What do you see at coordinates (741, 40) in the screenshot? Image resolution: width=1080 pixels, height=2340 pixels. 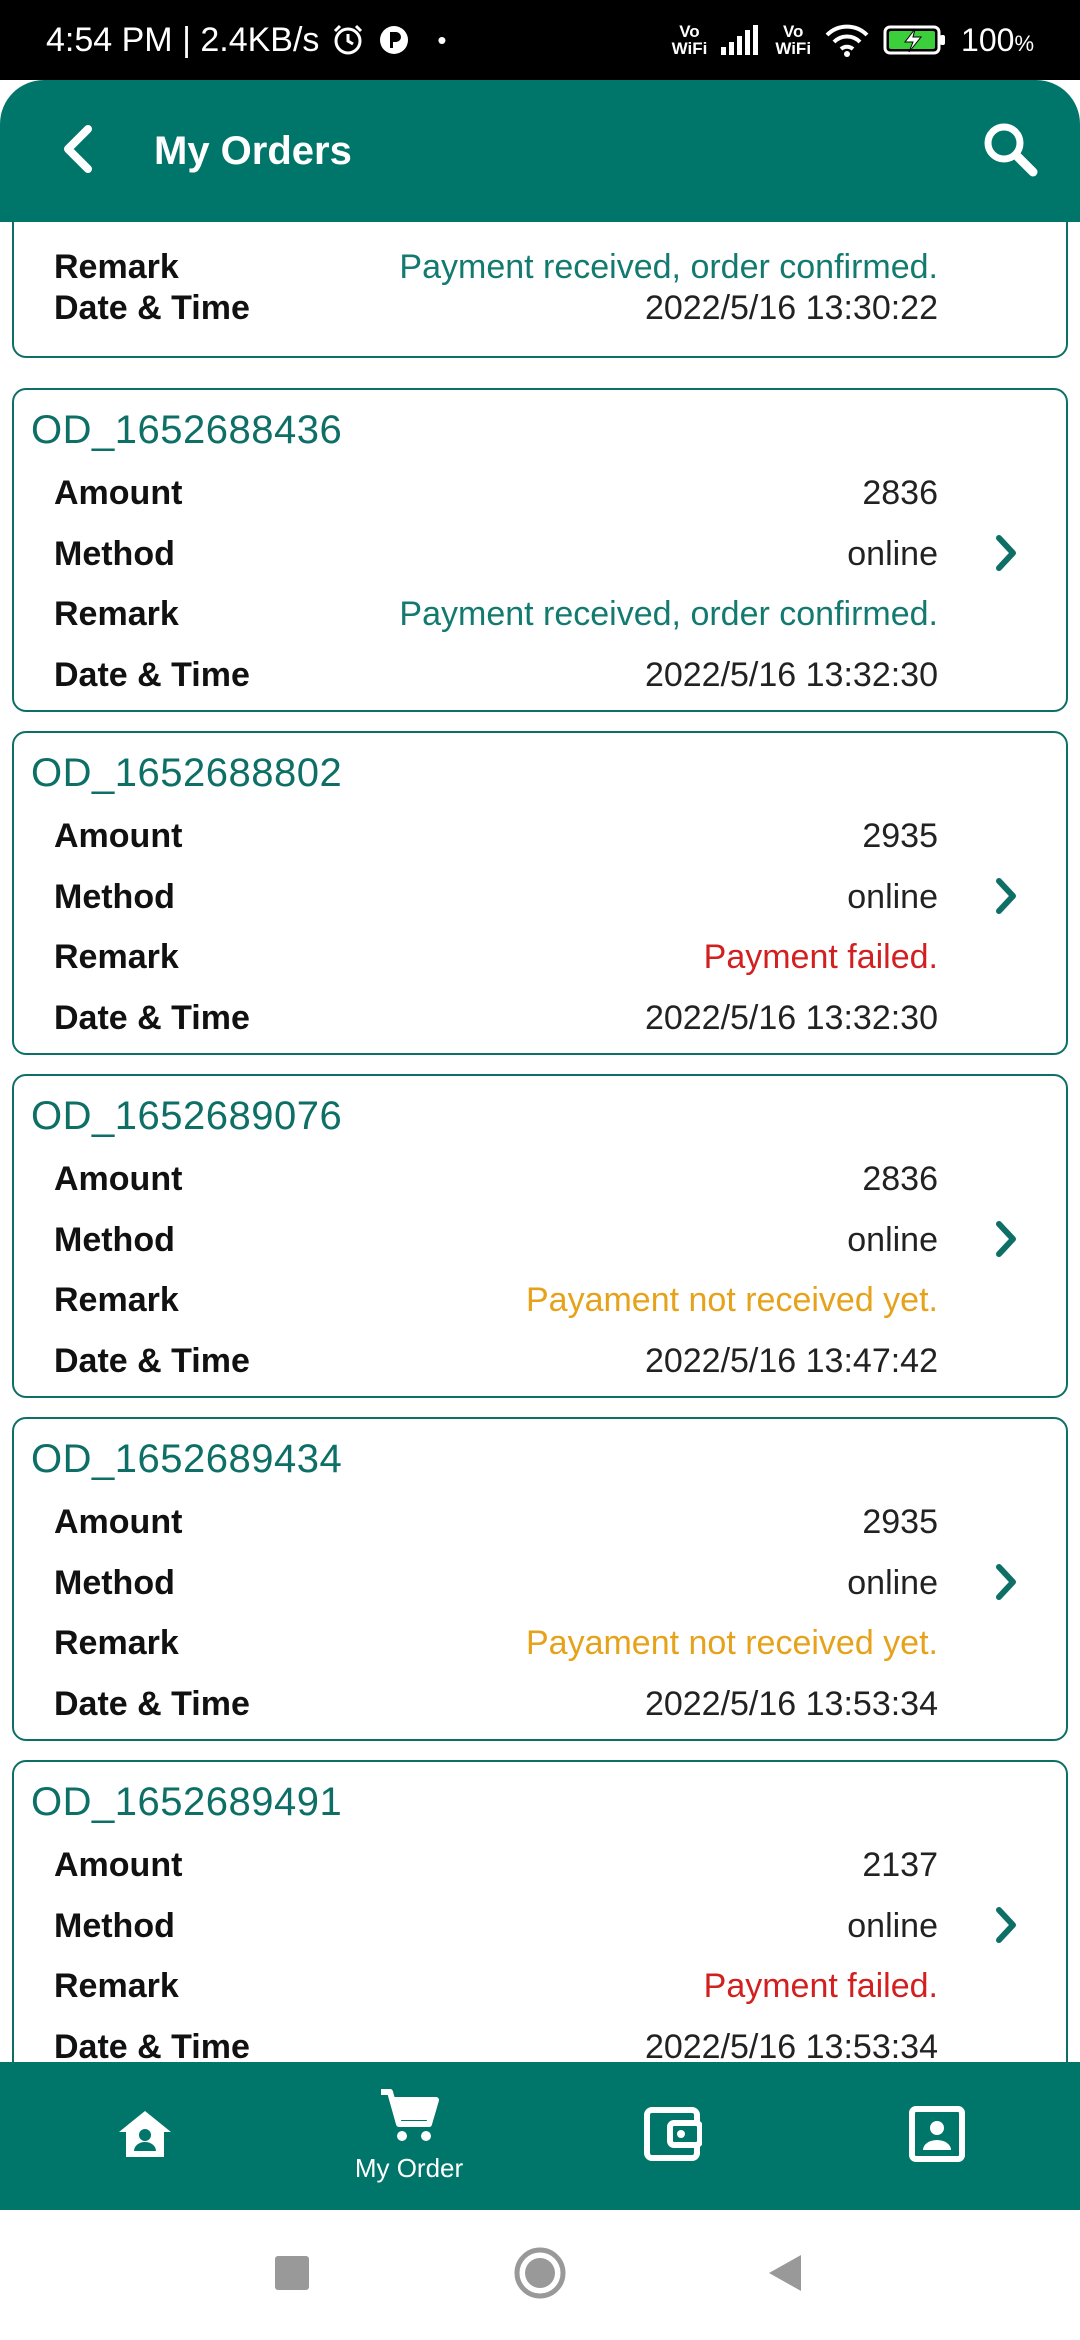 I see `cell-signal-icon` at bounding box center [741, 40].